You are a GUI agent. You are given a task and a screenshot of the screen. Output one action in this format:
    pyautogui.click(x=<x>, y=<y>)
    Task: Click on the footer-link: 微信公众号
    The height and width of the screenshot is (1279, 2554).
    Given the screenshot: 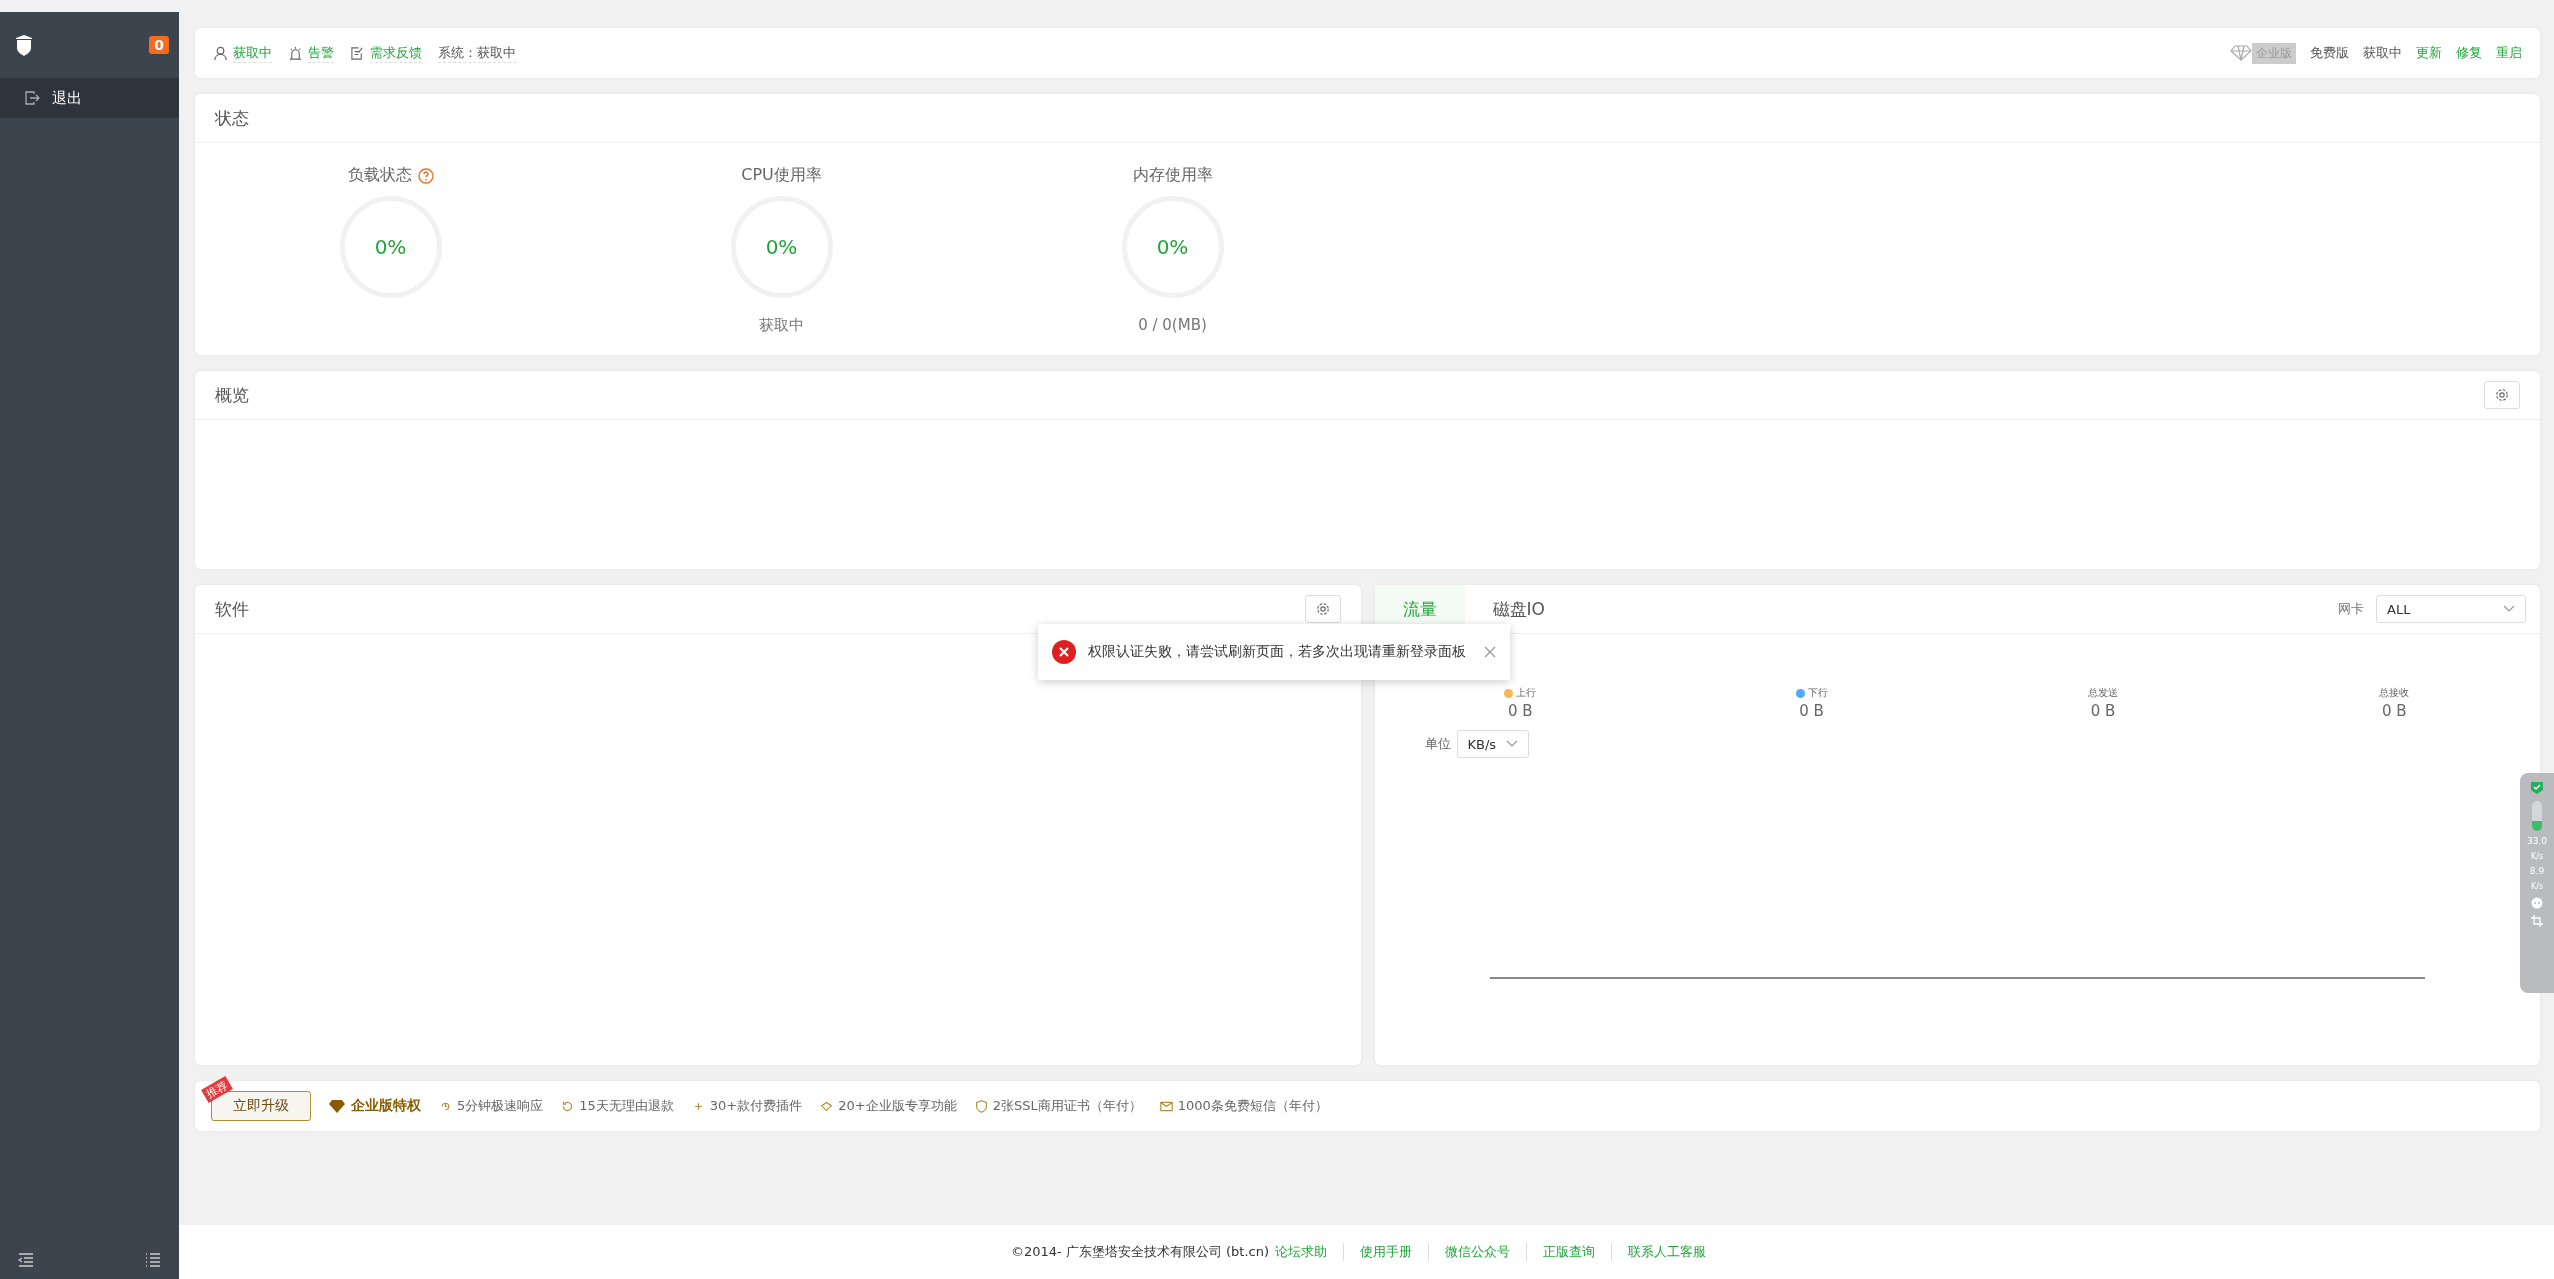 What is the action you would take?
    pyautogui.click(x=1477, y=1252)
    